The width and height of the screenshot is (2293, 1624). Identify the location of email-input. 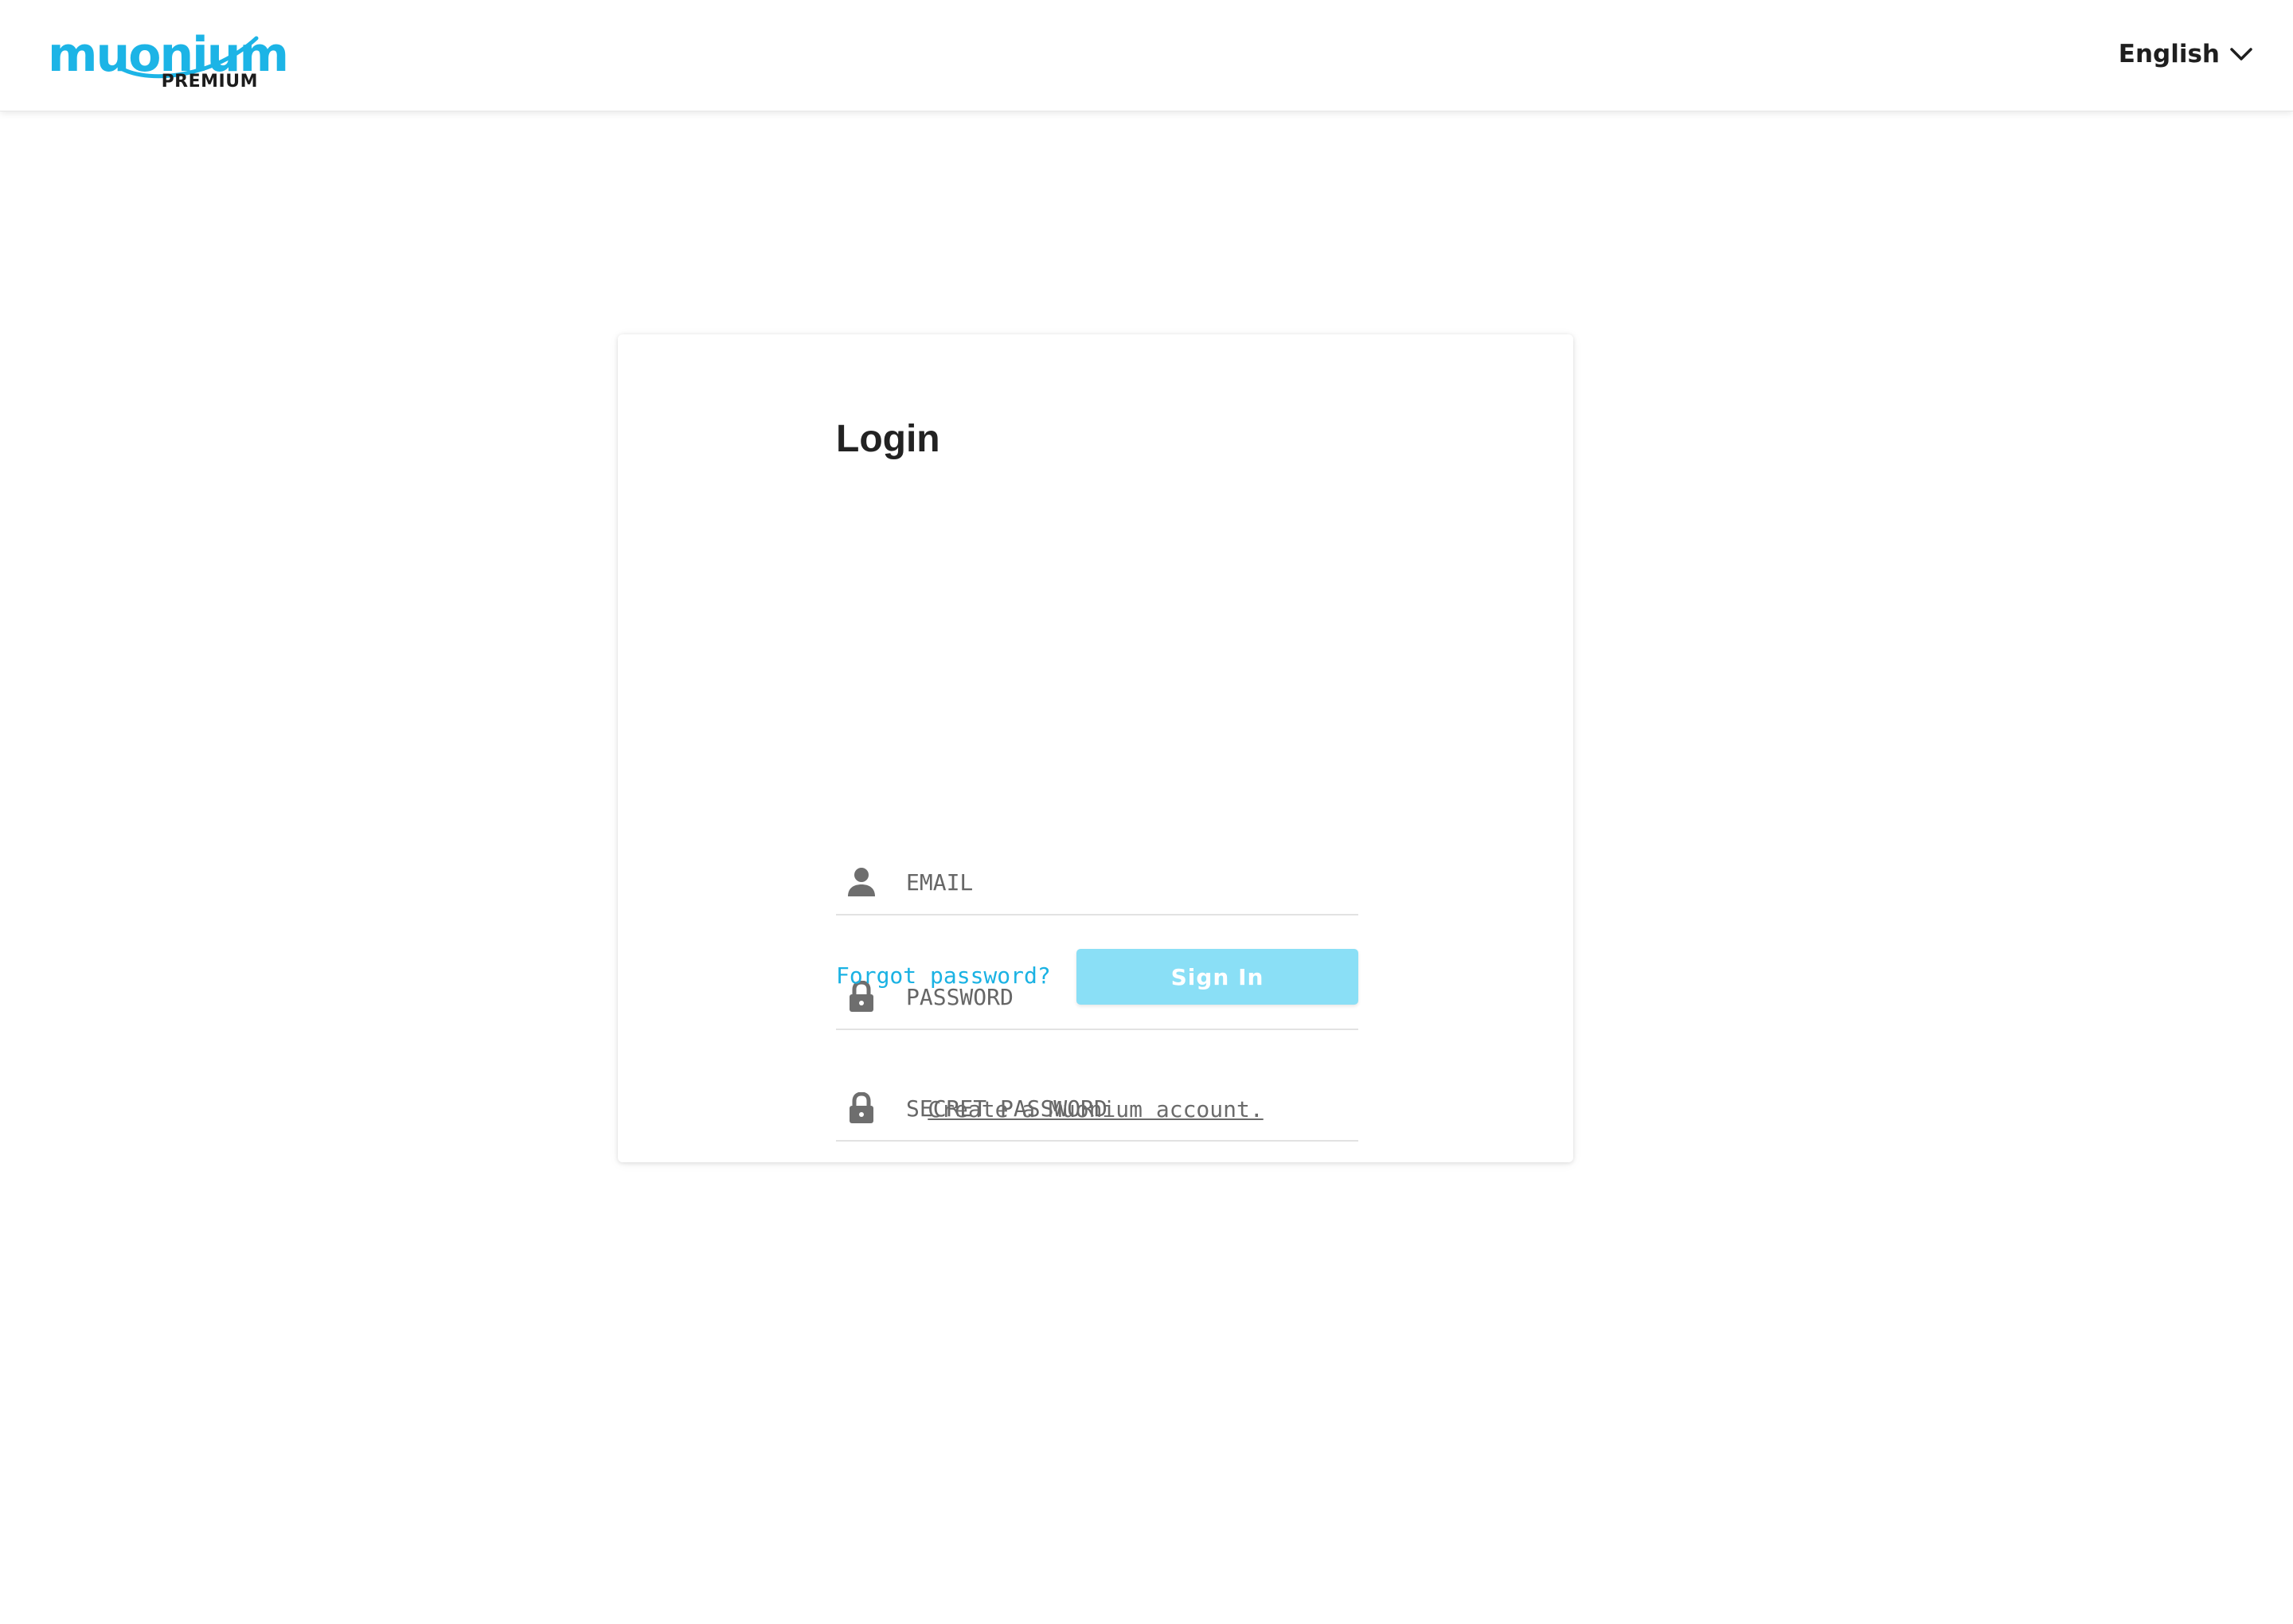
(1129, 882).